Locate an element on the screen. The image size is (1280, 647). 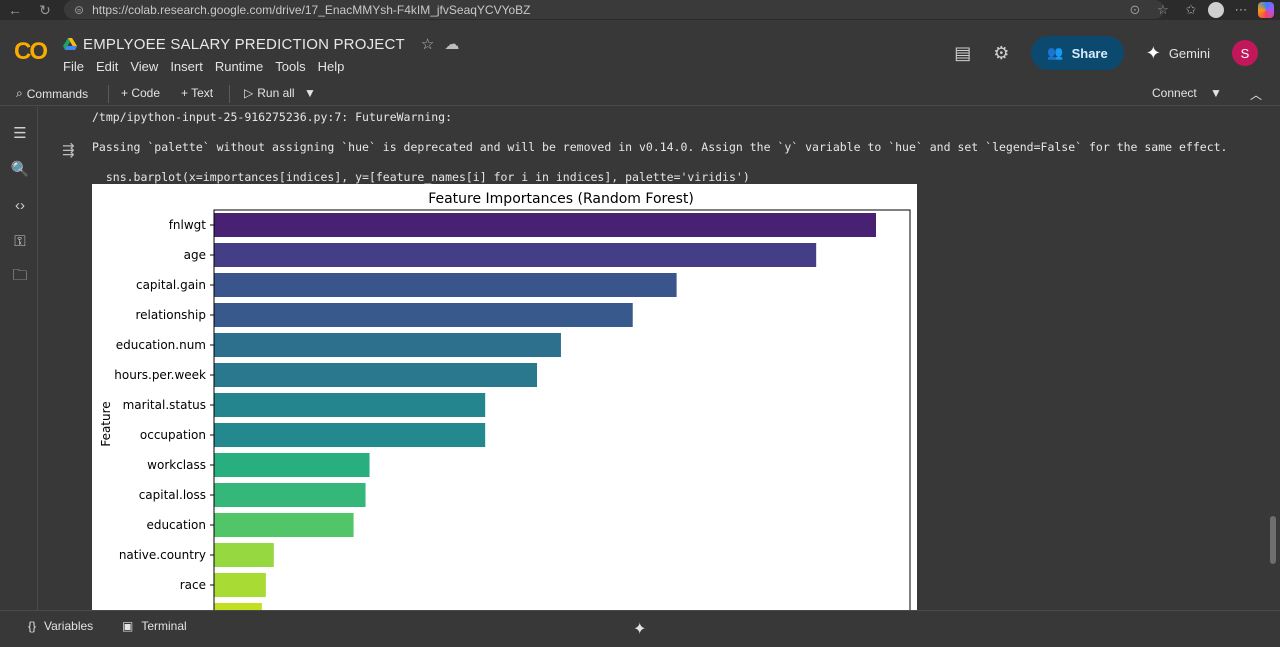
y-tick-label: race is located at coordinates (193, 585).